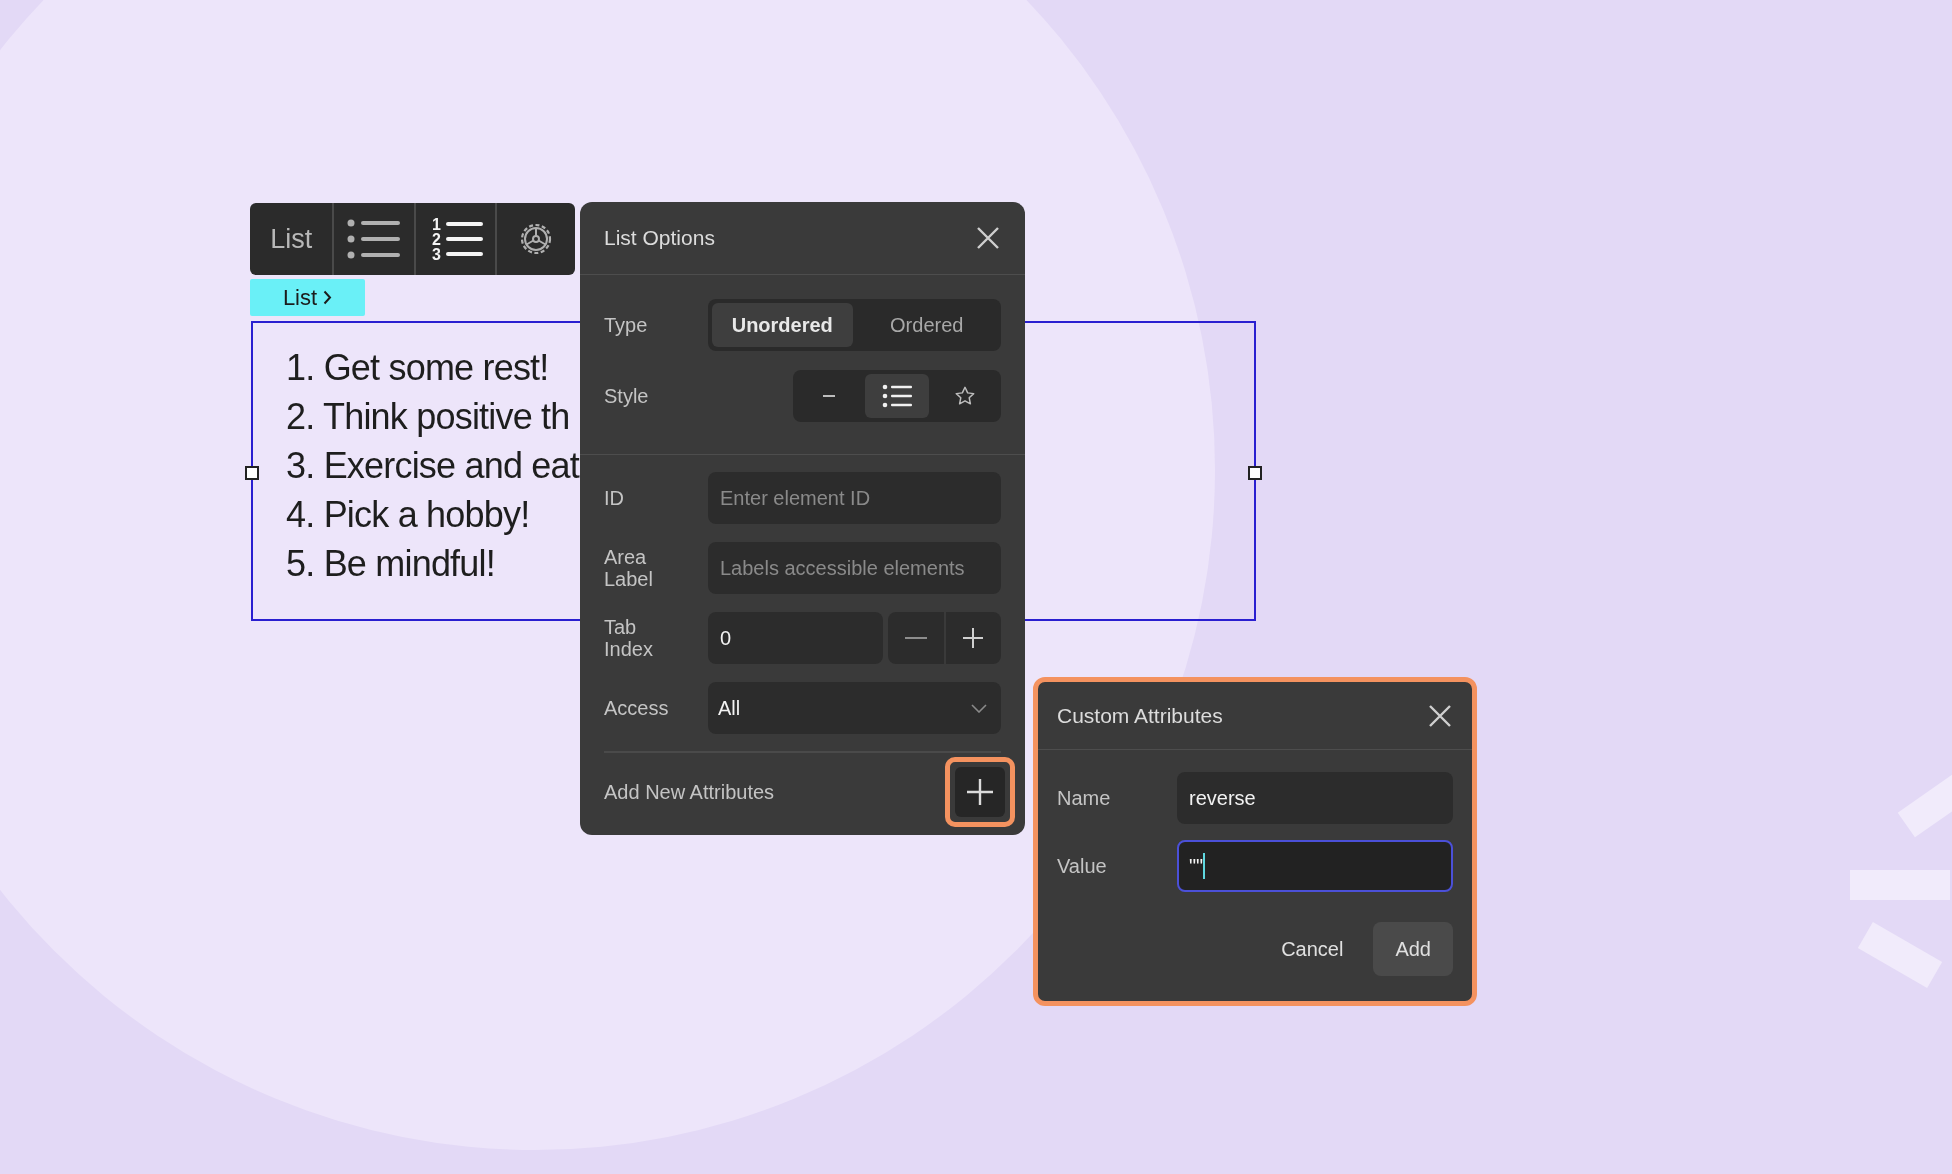 The image size is (1952, 1174). Describe the element at coordinates (854, 568) in the screenshot. I see `area-label-field: Labels accessible elements` at that location.